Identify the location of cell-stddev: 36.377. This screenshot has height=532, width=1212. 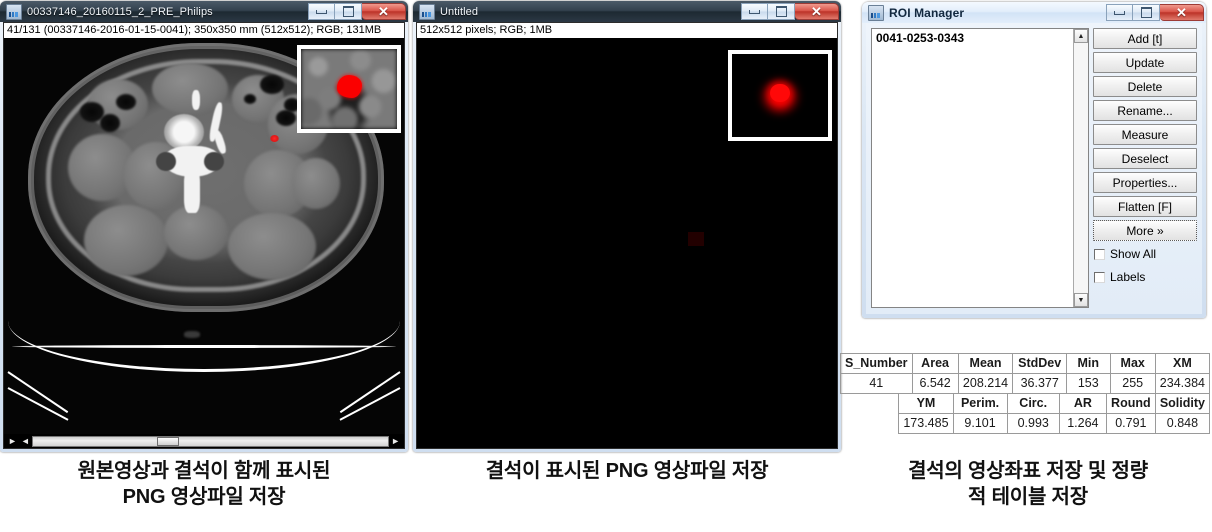
(1039, 383).